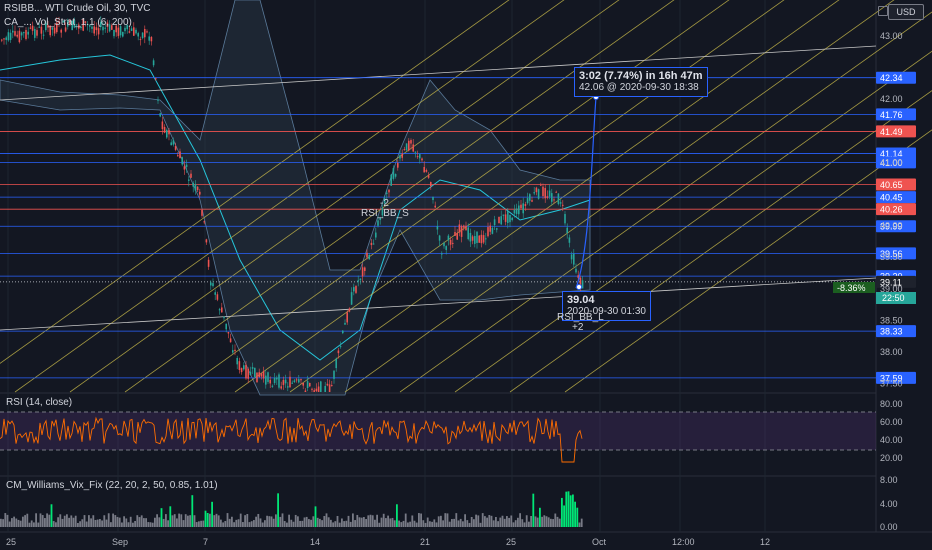  Describe the element at coordinates (511, 542) in the screenshot. I see `time-axis-label: 25` at that location.